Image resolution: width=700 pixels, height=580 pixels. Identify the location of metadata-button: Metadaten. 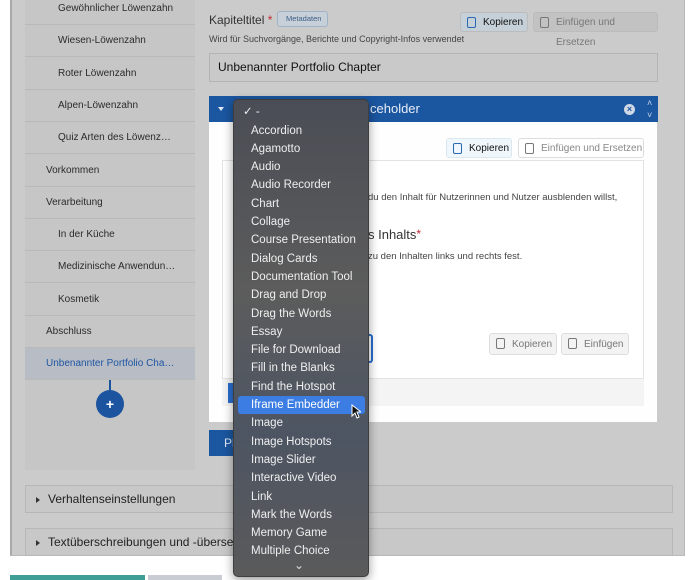
(303, 19).